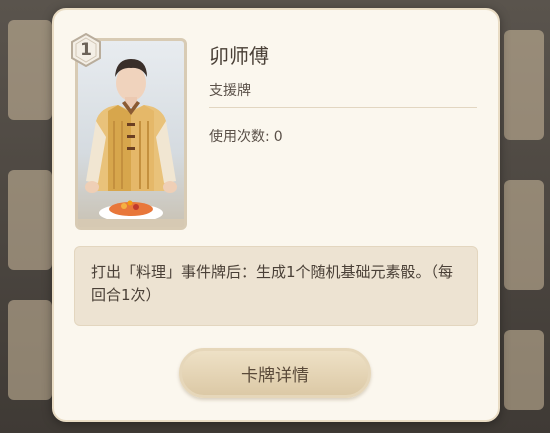 Image resolution: width=550 pixels, height=433 pixels. What do you see at coordinates (275, 373) in the screenshot?
I see `card-detail-button: 卡牌详情` at bounding box center [275, 373].